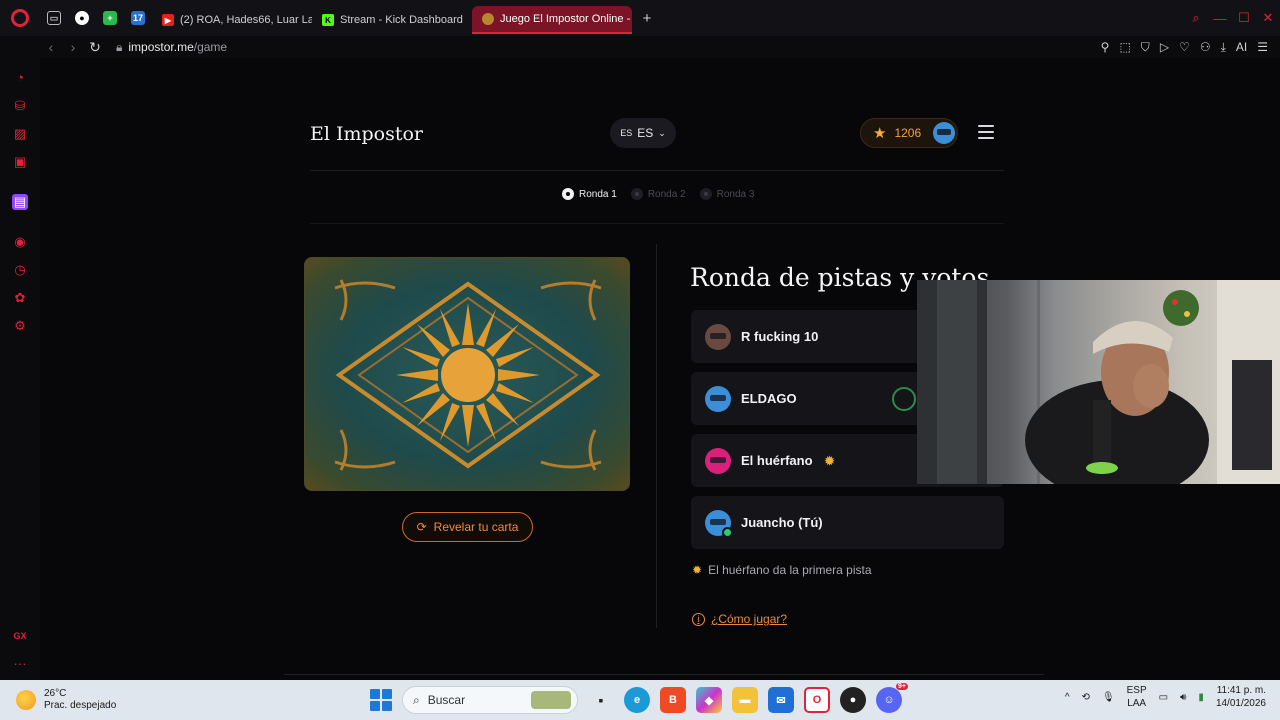 The width and height of the screenshot is (1280, 720). Describe the element at coordinates (161, 47) in the screenshot. I see `url-host: impostor.me` at that location.